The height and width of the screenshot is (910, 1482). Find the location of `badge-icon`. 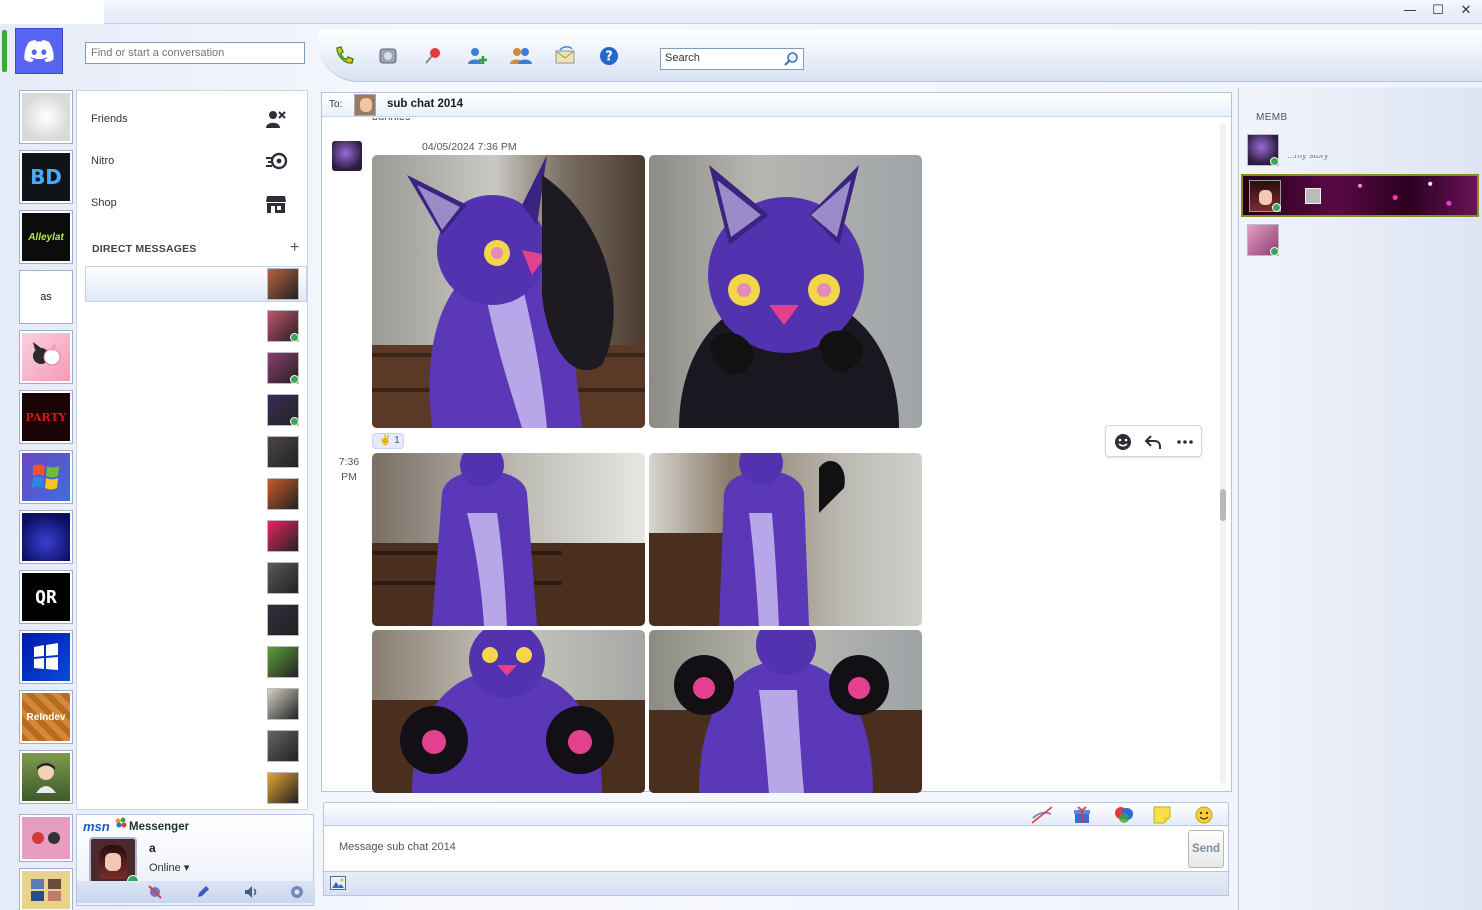

badge-icon is located at coordinates (1313, 196).